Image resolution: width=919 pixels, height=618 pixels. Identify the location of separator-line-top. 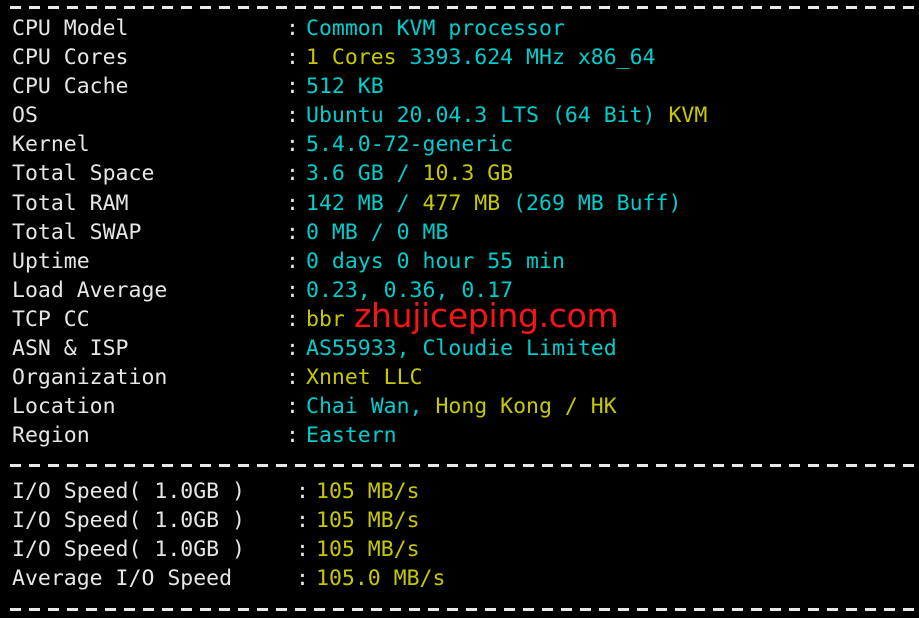
(462, 7).